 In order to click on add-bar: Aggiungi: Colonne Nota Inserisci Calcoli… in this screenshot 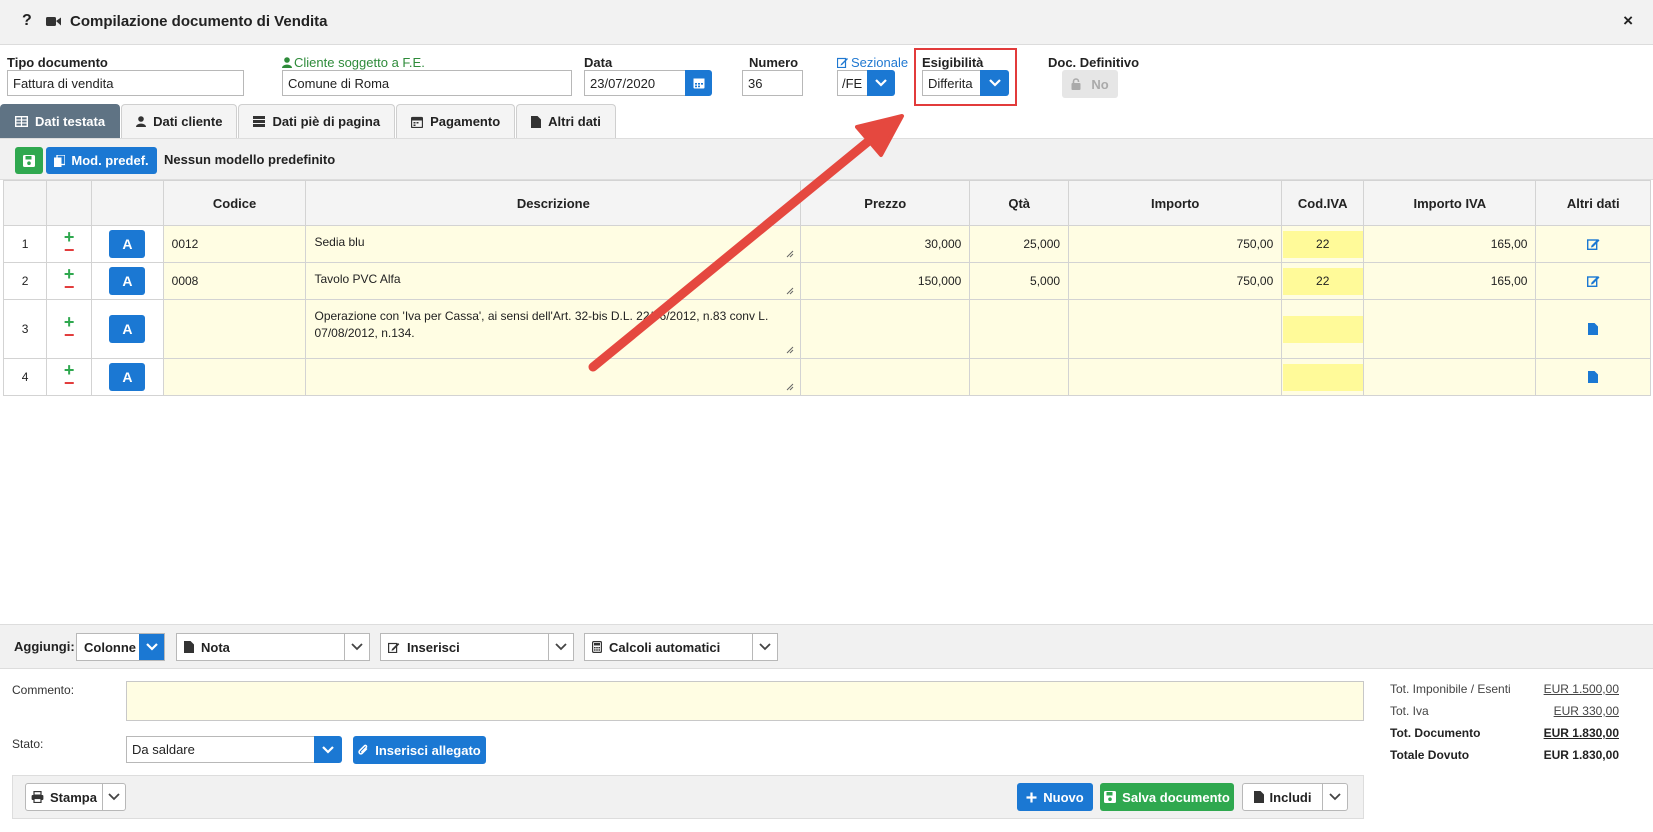, I will do `click(826, 646)`.